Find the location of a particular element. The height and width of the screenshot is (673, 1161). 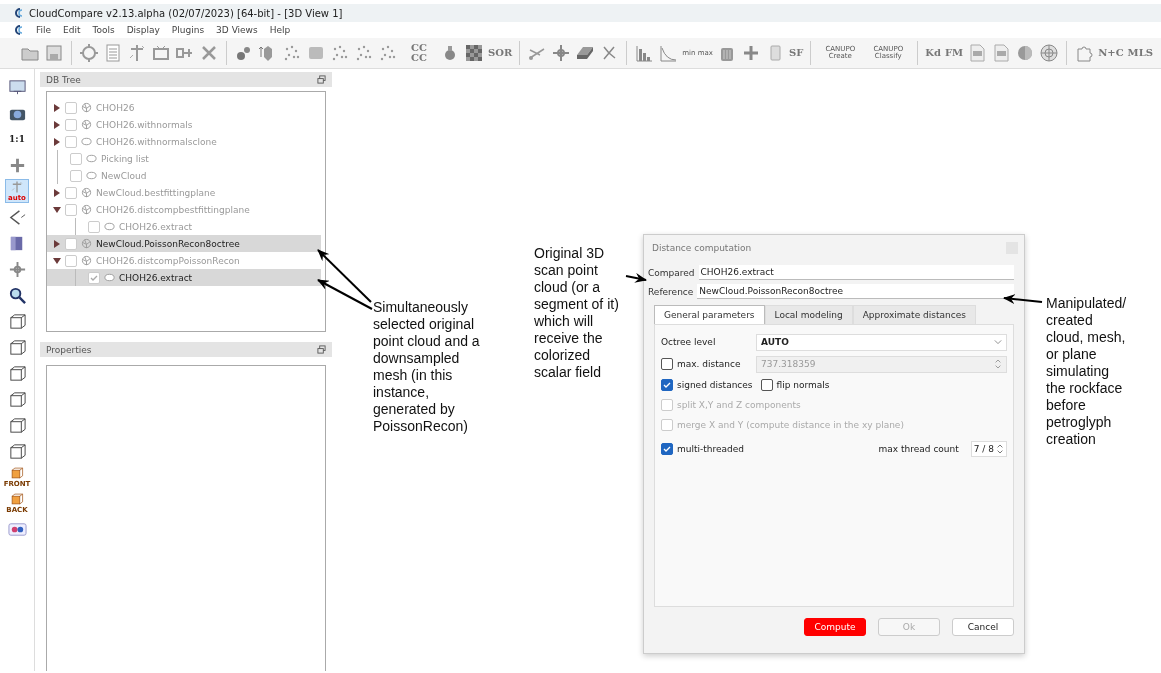

reference-field: NewCloud.PoissonRecon8octree is located at coordinates (855, 291).